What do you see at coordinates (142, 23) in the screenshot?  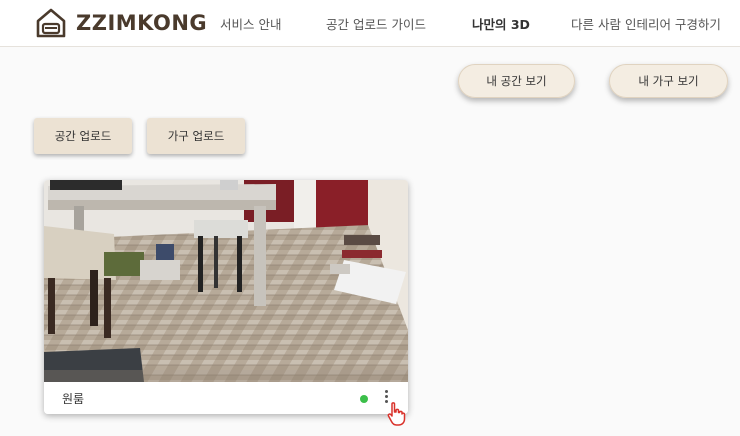 I see `brand-name: ZZIMKONG` at bounding box center [142, 23].